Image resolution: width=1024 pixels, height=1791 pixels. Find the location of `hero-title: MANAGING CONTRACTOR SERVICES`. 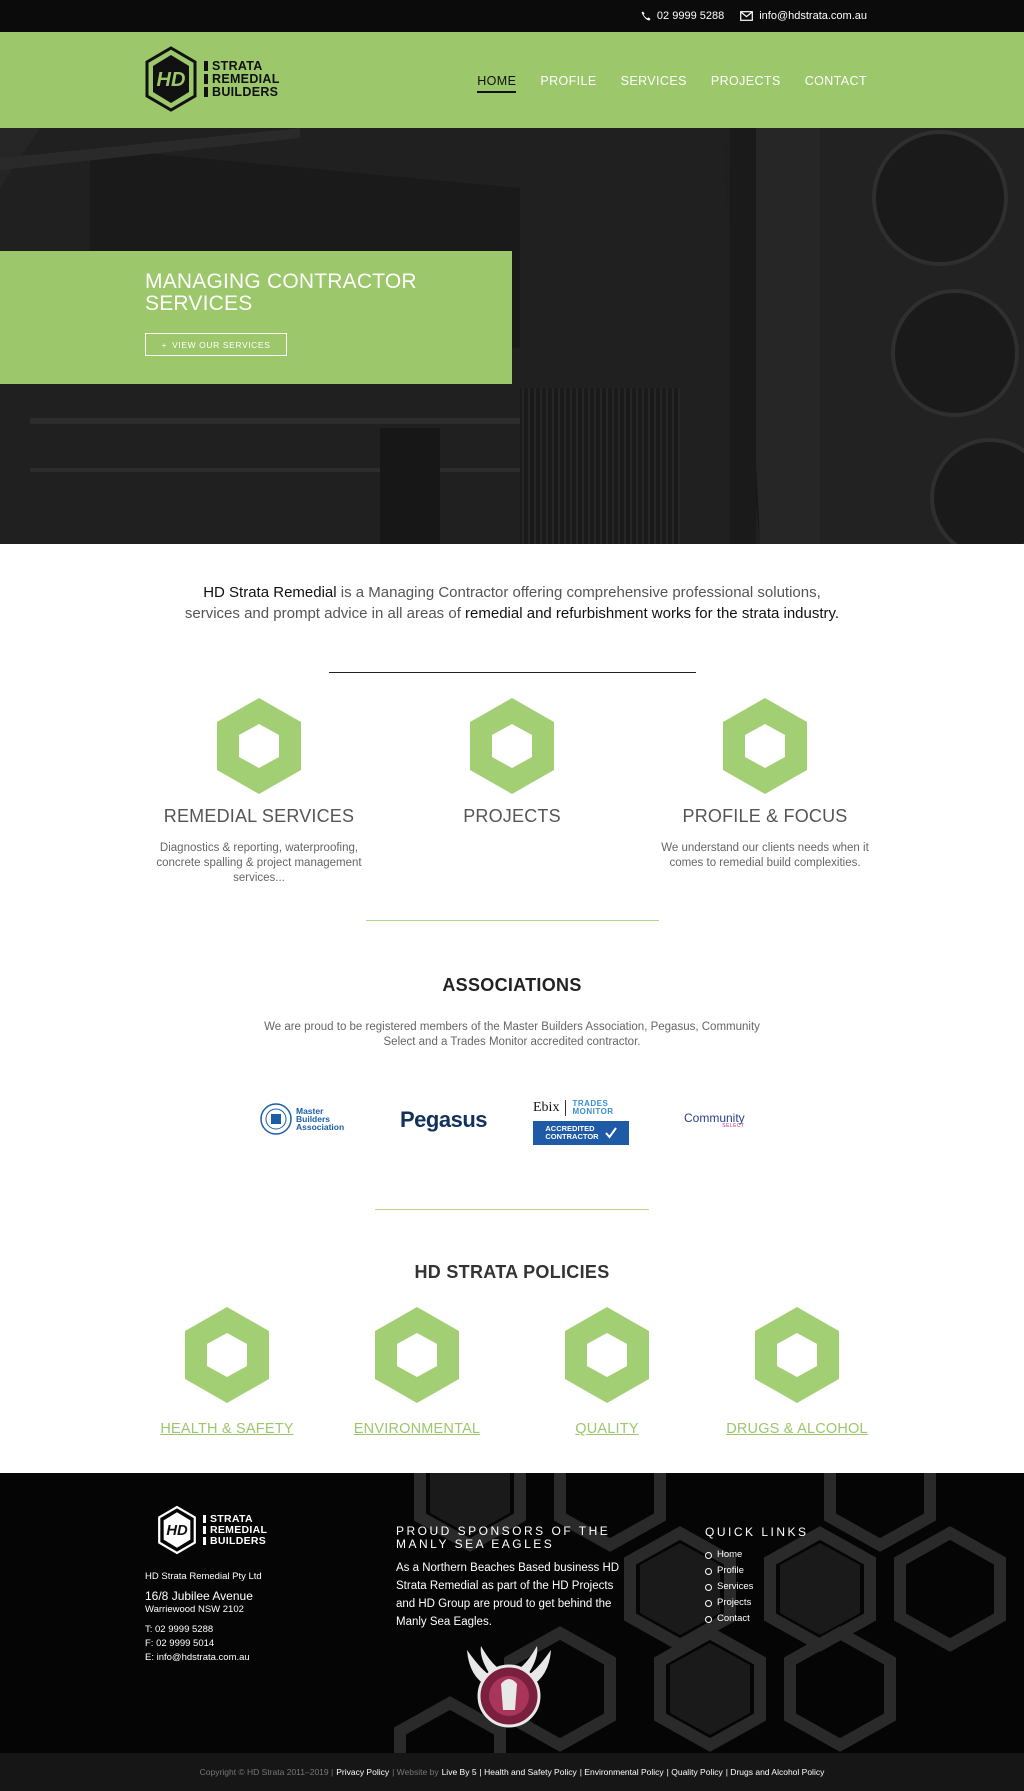

hero-title: MANAGING CONTRACTOR SERVICES is located at coordinates (281, 292).